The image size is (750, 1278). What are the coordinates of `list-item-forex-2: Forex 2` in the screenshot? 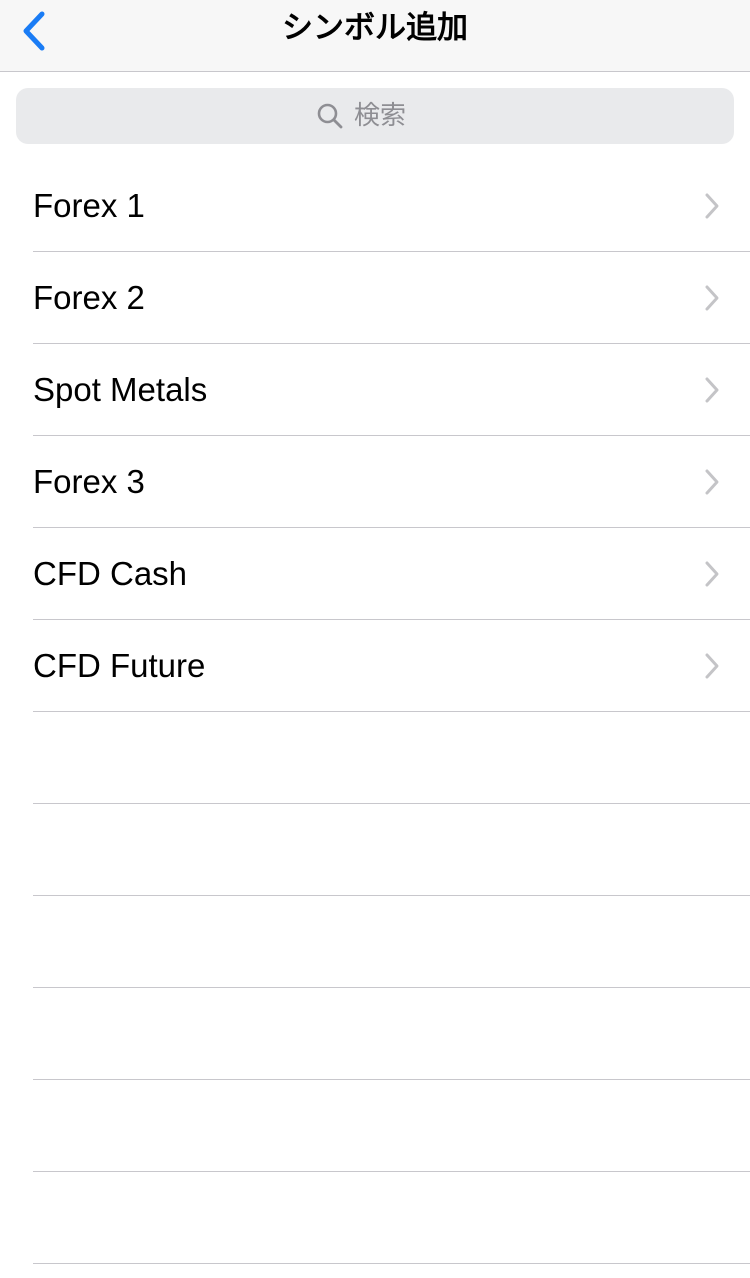 It's located at (375, 298).